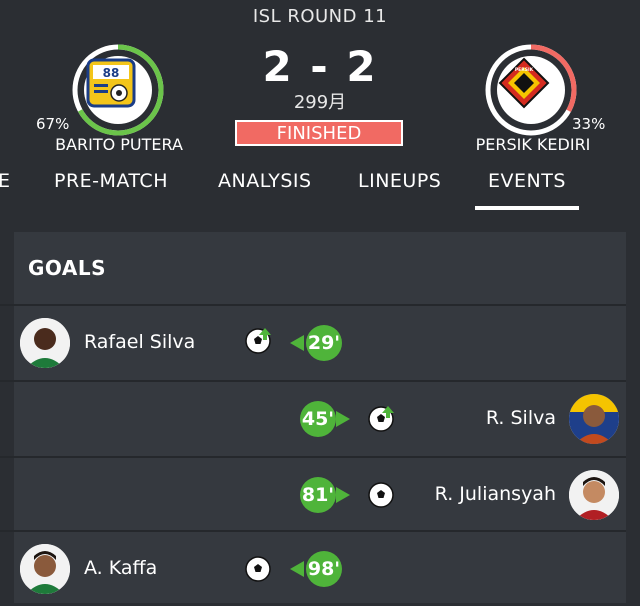 This screenshot has width=640, height=606. I want to click on tab-partial: E, so click(5, 181).